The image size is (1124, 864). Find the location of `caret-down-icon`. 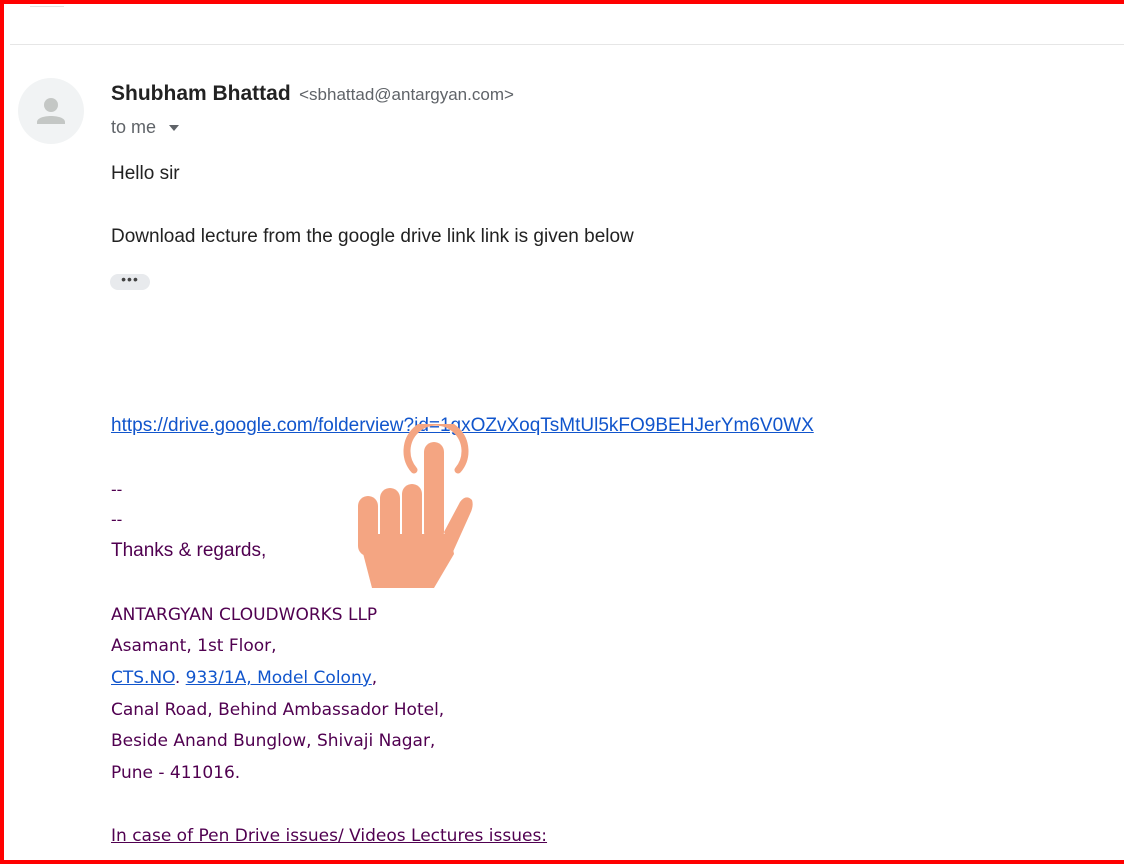

caret-down-icon is located at coordinates (174, 128).